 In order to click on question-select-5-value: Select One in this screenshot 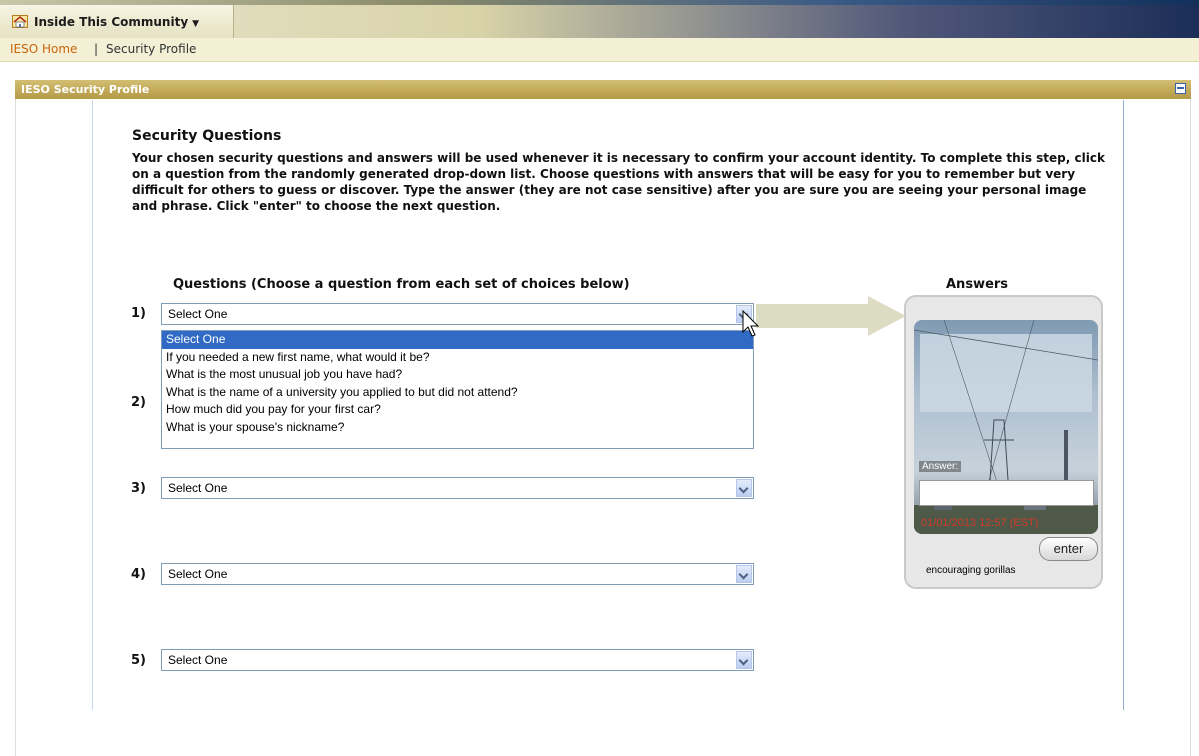, I will do `click(198, 660)`.